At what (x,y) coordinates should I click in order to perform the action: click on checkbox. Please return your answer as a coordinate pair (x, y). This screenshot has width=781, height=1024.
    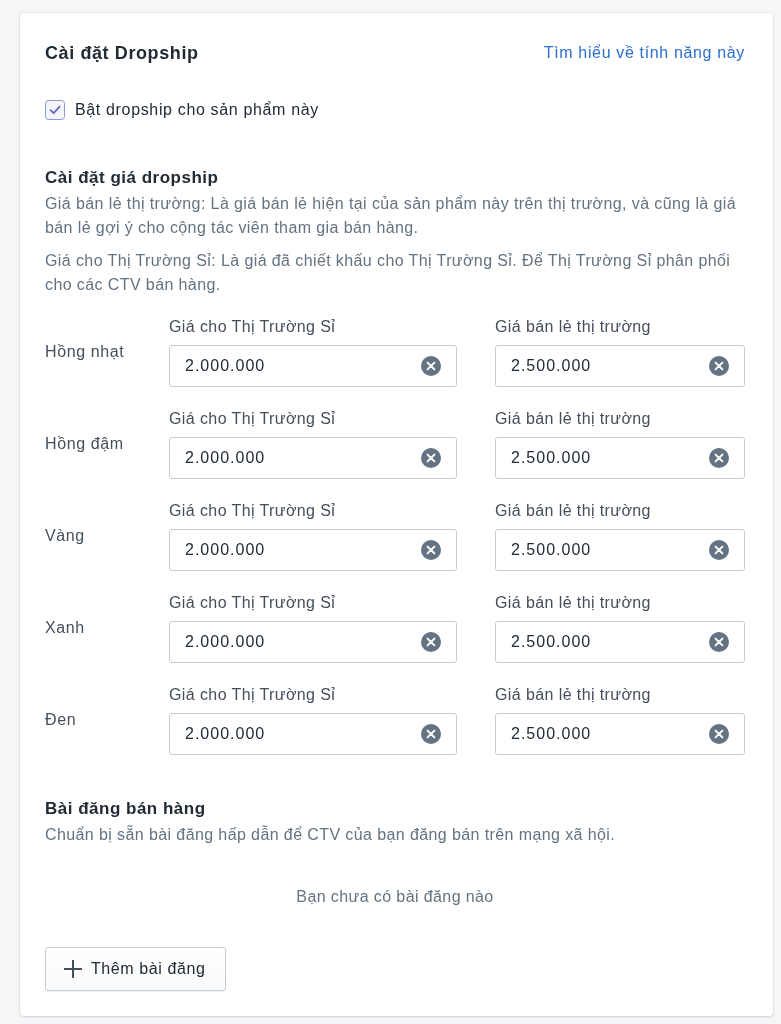
    Looking at the image, I should click on (55, 110).